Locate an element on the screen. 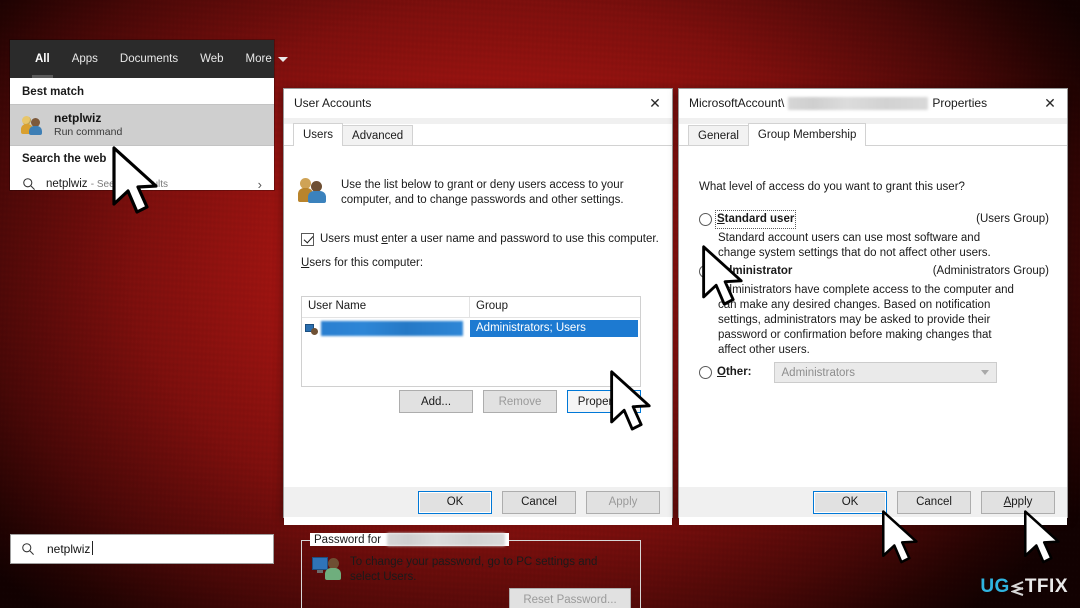 This screenshot has height=608, width=1080. column-header-user-name: User Name is located at coordinates (386, 307).